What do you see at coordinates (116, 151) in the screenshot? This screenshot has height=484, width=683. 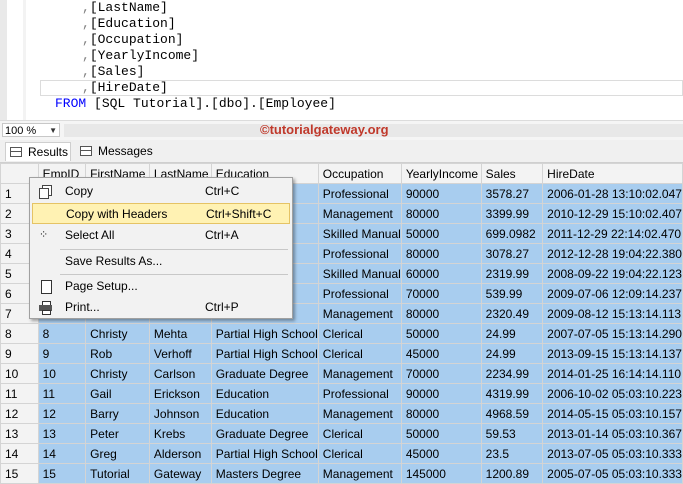 I see `tab-messages: Messages` at bounding box center [116, 151].